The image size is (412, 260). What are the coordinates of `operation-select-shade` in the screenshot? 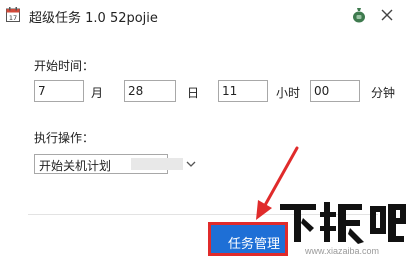 It's located at (157, 164).